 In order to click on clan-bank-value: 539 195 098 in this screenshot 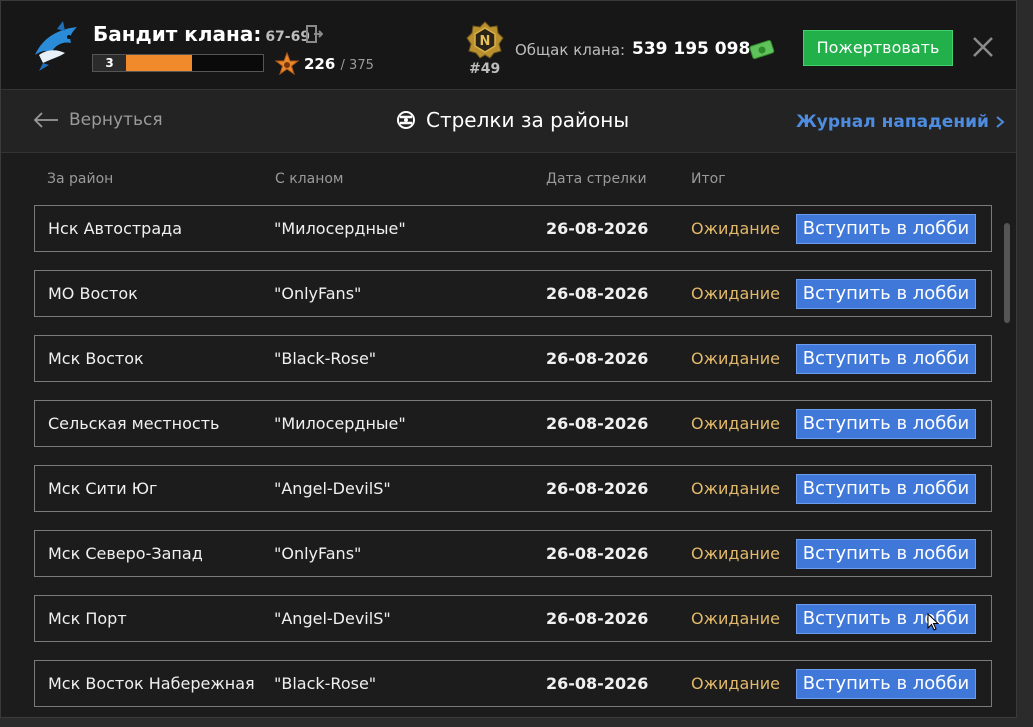, I will do `click(691, 49)`.